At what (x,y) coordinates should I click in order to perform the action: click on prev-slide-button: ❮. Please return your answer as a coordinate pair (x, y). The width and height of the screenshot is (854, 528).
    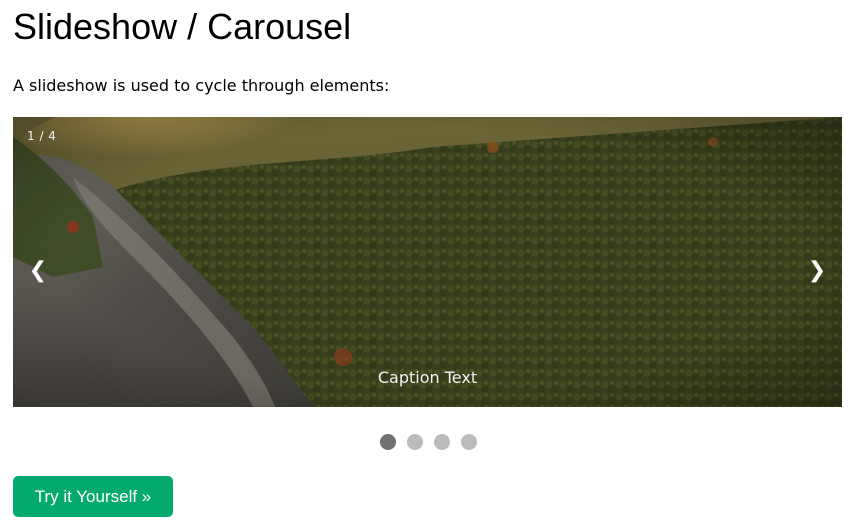
    Looking at the image, I should click on (38, 270).